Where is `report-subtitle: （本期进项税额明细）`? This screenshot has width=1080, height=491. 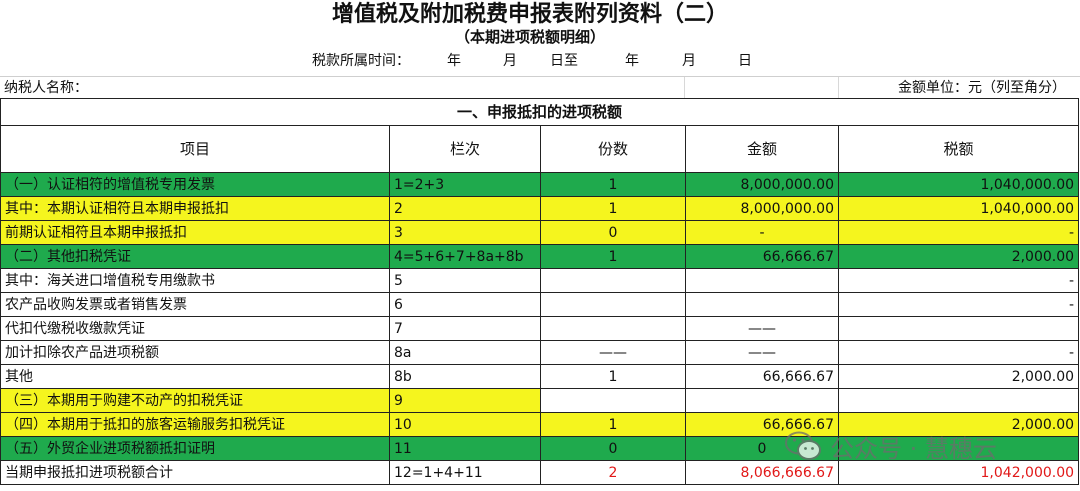
report-subtitle: （本期进项税额明细） is located at coordinates (529, 37).